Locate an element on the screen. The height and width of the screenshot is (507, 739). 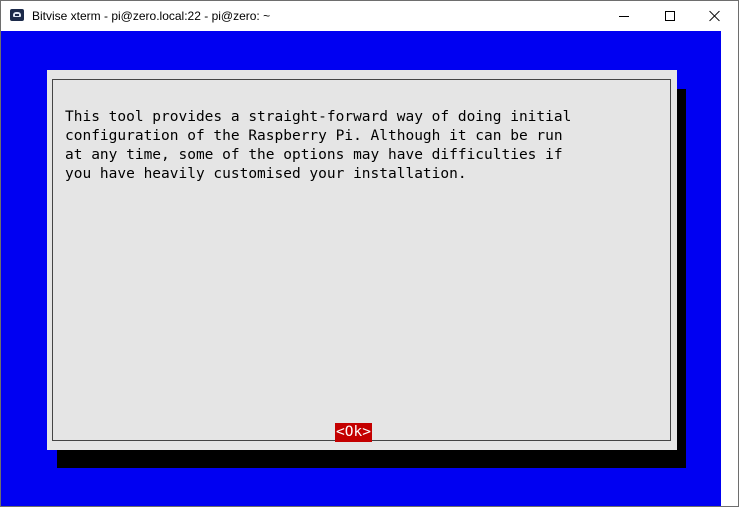
minimize-button is located at coordinates (624, 16).